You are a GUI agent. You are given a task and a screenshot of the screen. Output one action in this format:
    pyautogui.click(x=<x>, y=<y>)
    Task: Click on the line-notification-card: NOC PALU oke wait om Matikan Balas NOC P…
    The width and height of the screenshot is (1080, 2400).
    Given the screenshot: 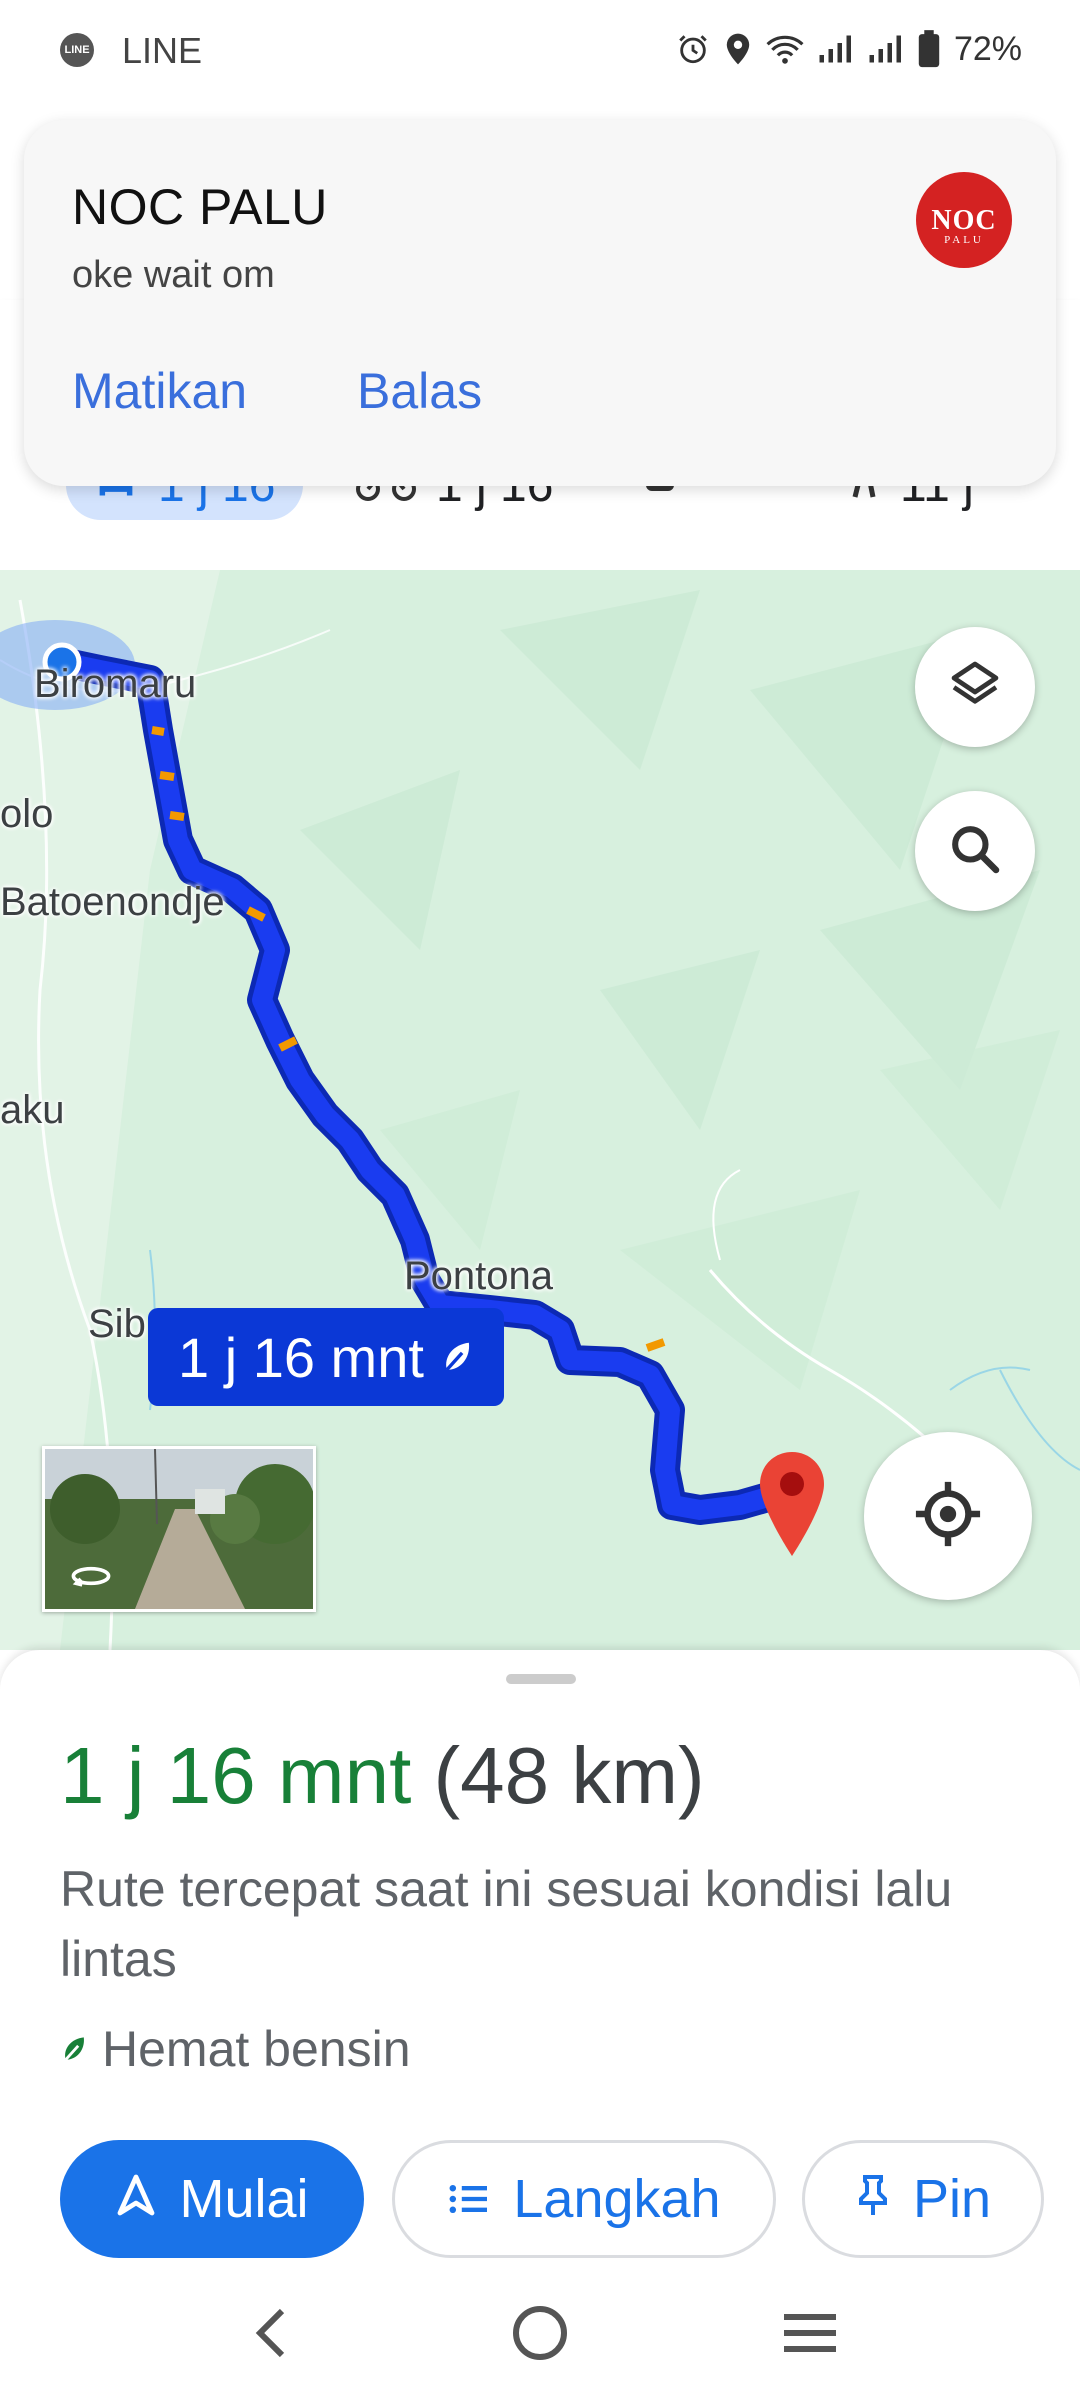 What is the action you would take?
    pyautogui.click(x=540, y=303)
    